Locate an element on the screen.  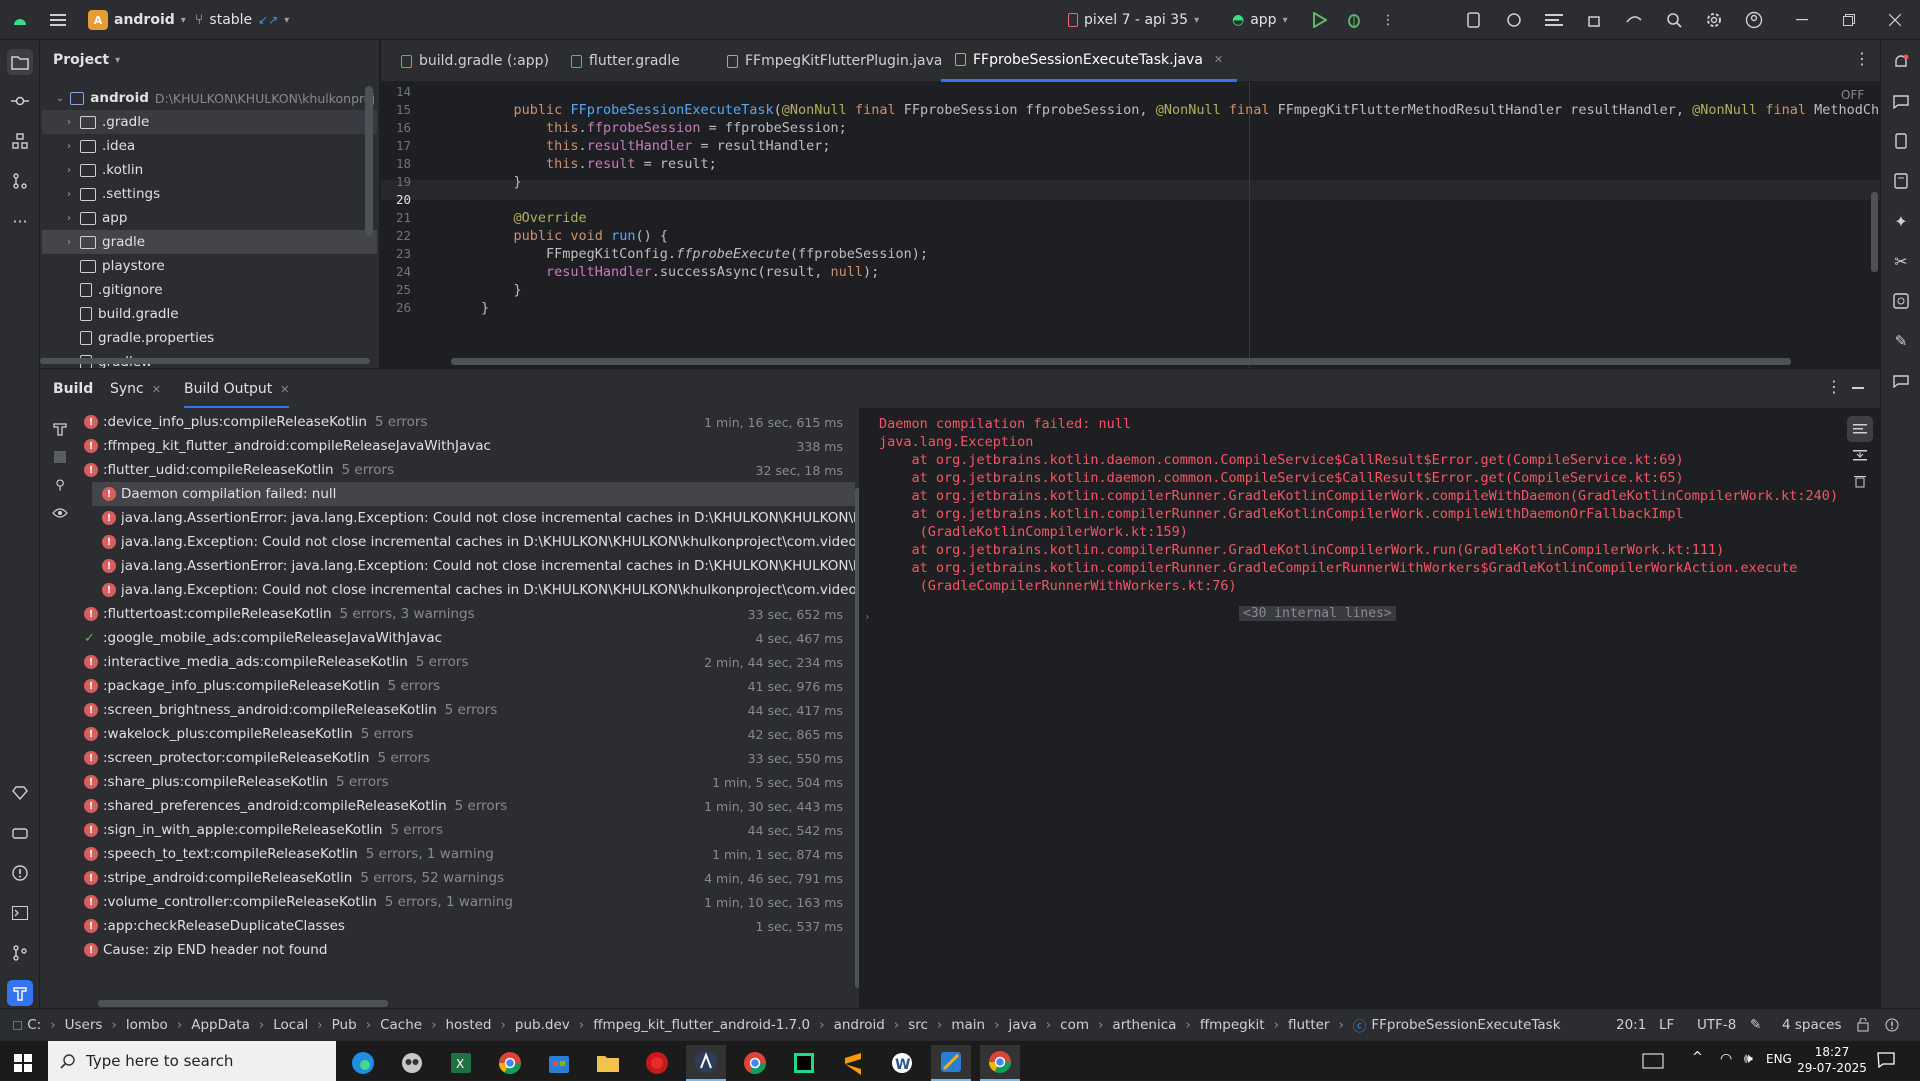
project-tree-item: build.gradle is located at coordinates (209, 314).